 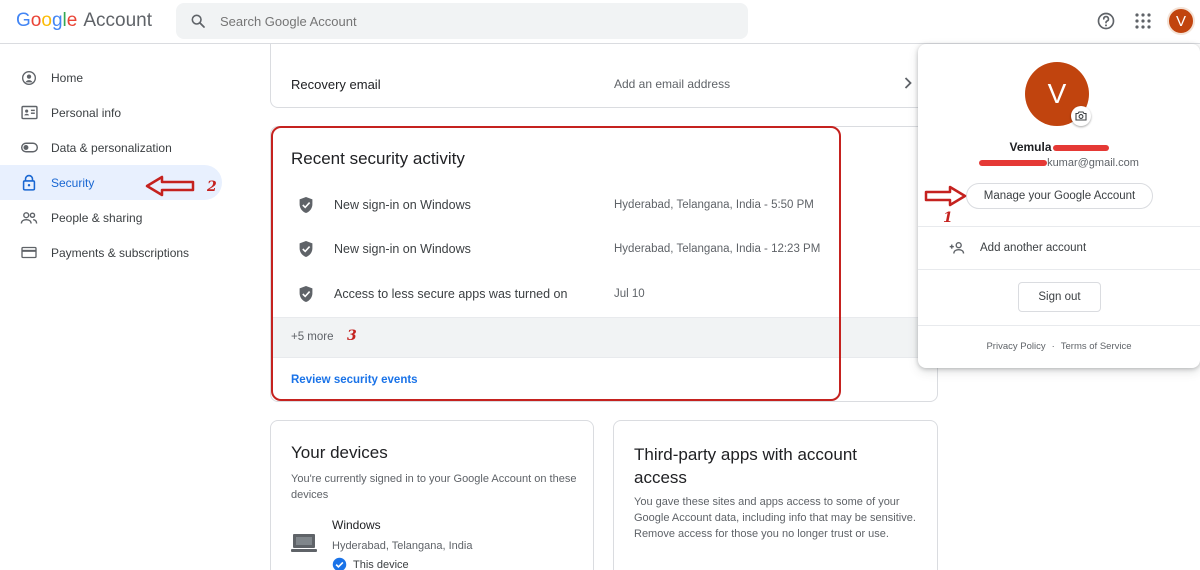 I want to click on terms-of-service-link: Terms of Service, so click(x=1096, y=346).